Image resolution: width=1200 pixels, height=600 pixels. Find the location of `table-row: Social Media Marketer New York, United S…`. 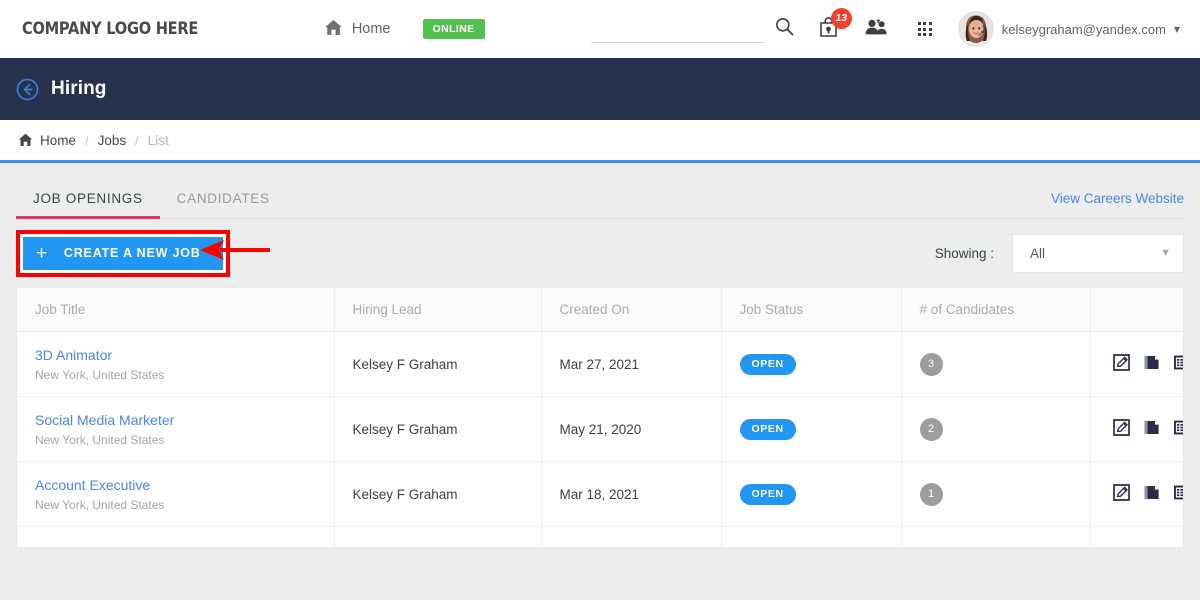

table-row: Social Media Marketer New York, United S… is located at coordinates (600, 429).